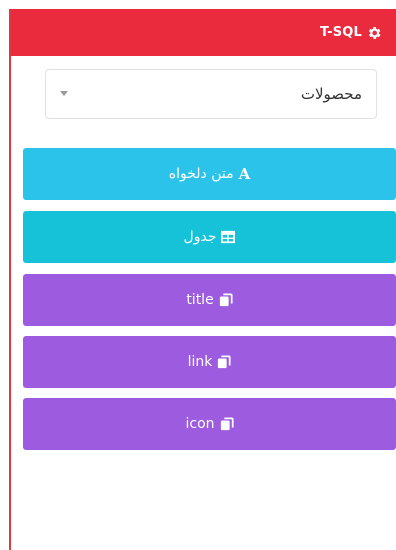 Image resolution: width=396 pixels, height=550 pixels. What do you see at coordinates (211, 94) in the screenshot?
I see `table-select: محصولات` at bounding box center [211, 94].